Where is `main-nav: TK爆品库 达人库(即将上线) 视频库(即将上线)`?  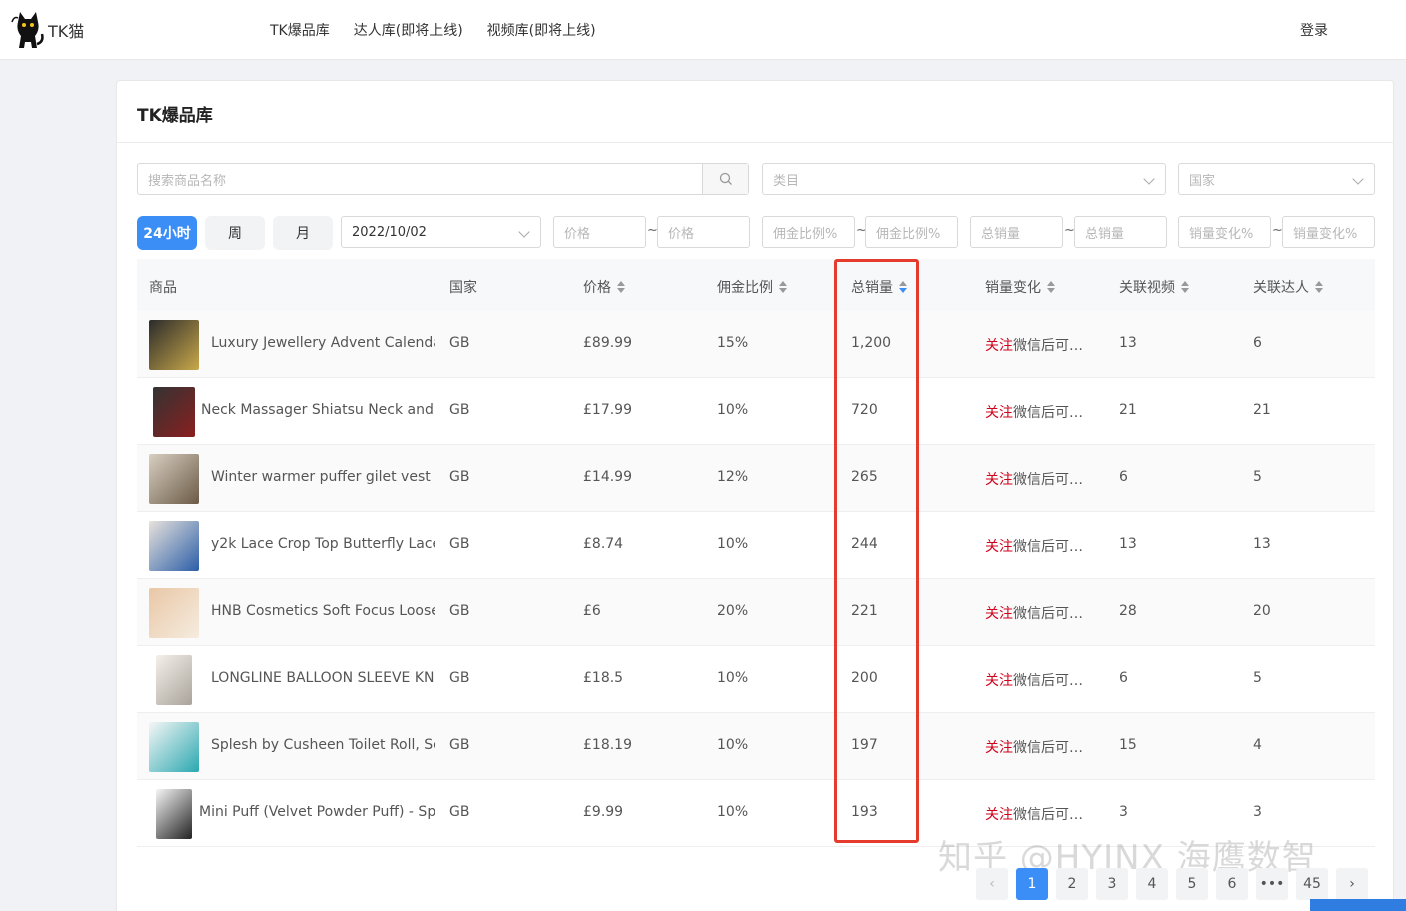
main-nav: TK爆品库 达人库(即将上线) 视频库(即将上线) is located at coordinates (433, 30).